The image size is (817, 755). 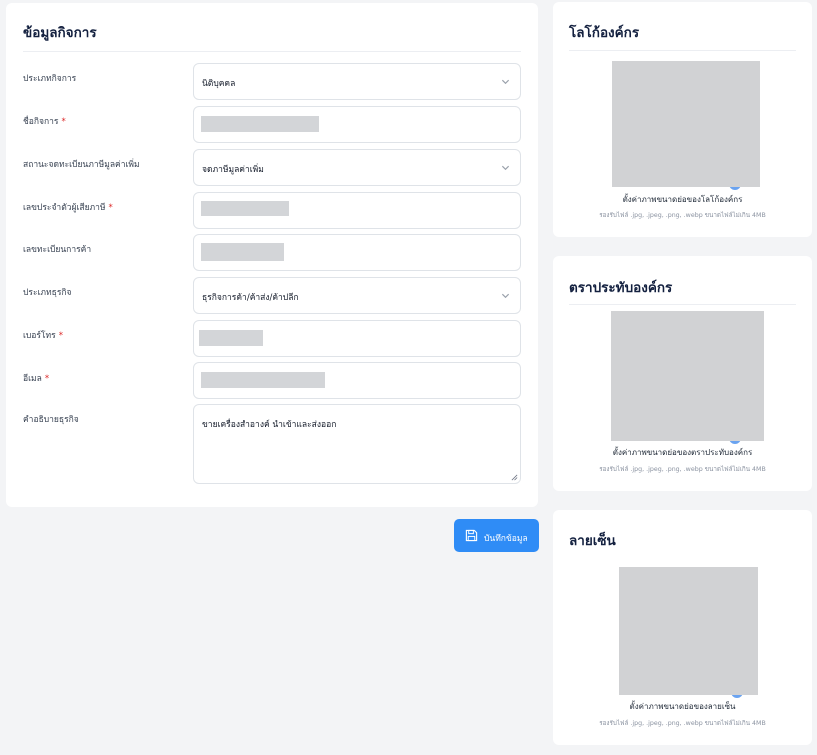 What do you see at coordinates (219, 84) in the screenshot?
I see `business-type-value: นิติบุคคล` at bounding box center [219, 84].